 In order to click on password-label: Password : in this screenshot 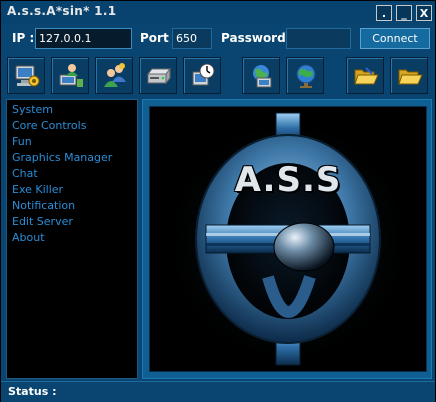, I will do `click(258, 38)`.